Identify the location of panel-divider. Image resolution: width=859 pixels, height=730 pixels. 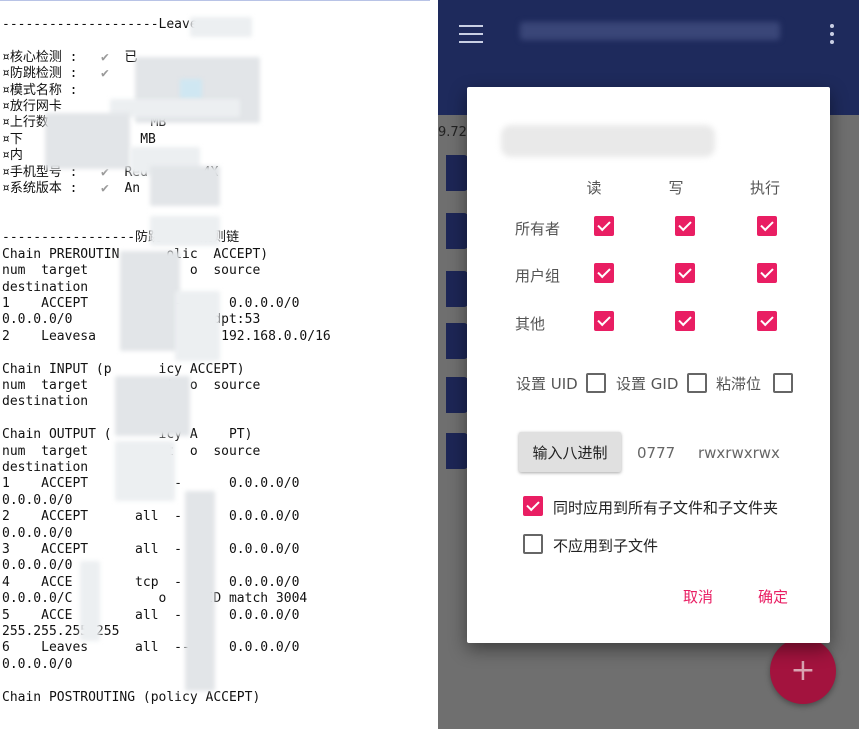
(434, 364).